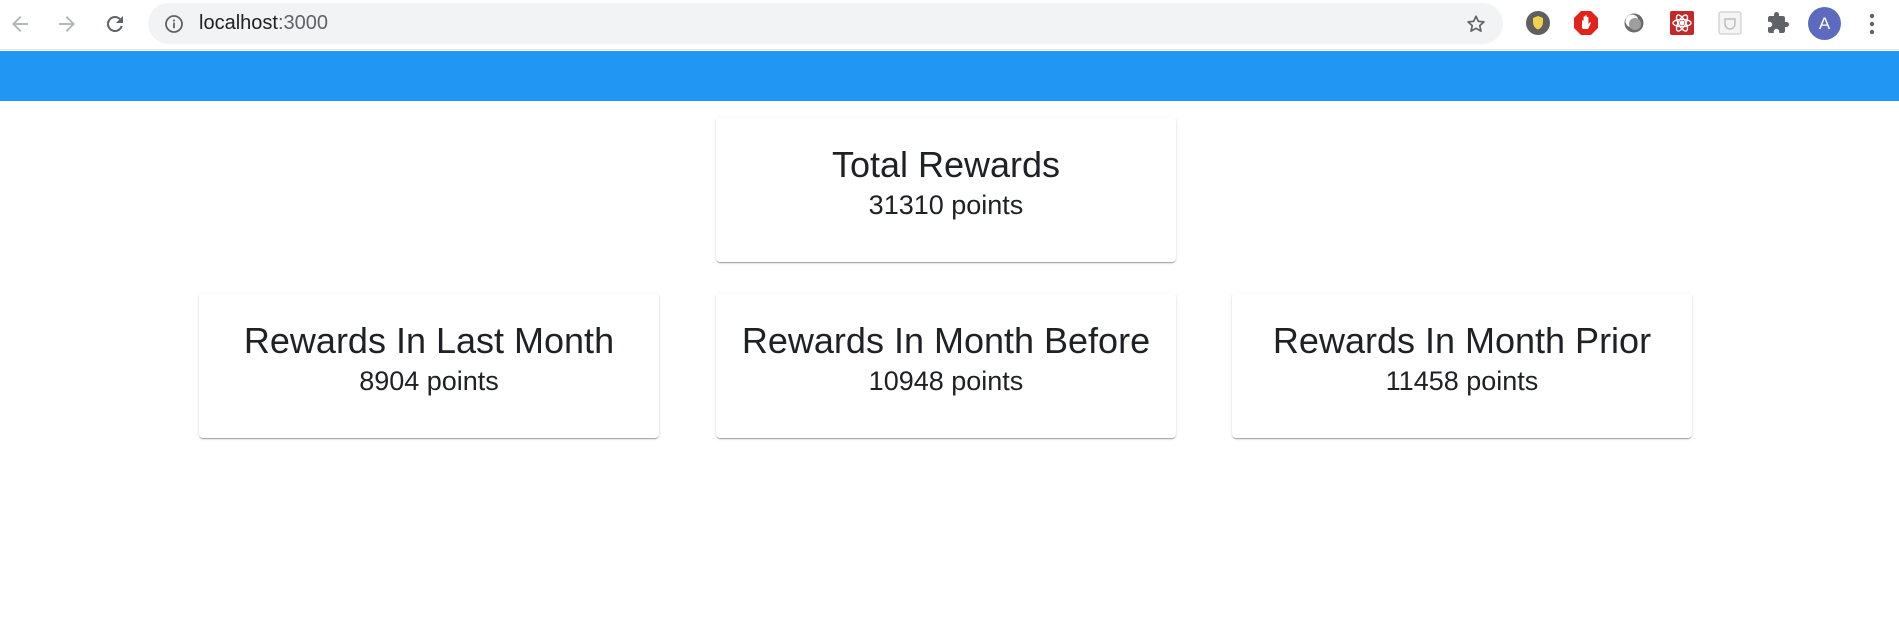 The height and width of the screenshot is (640, 1899). I want to click on card-points: 11458 points, so click(1462, 381).